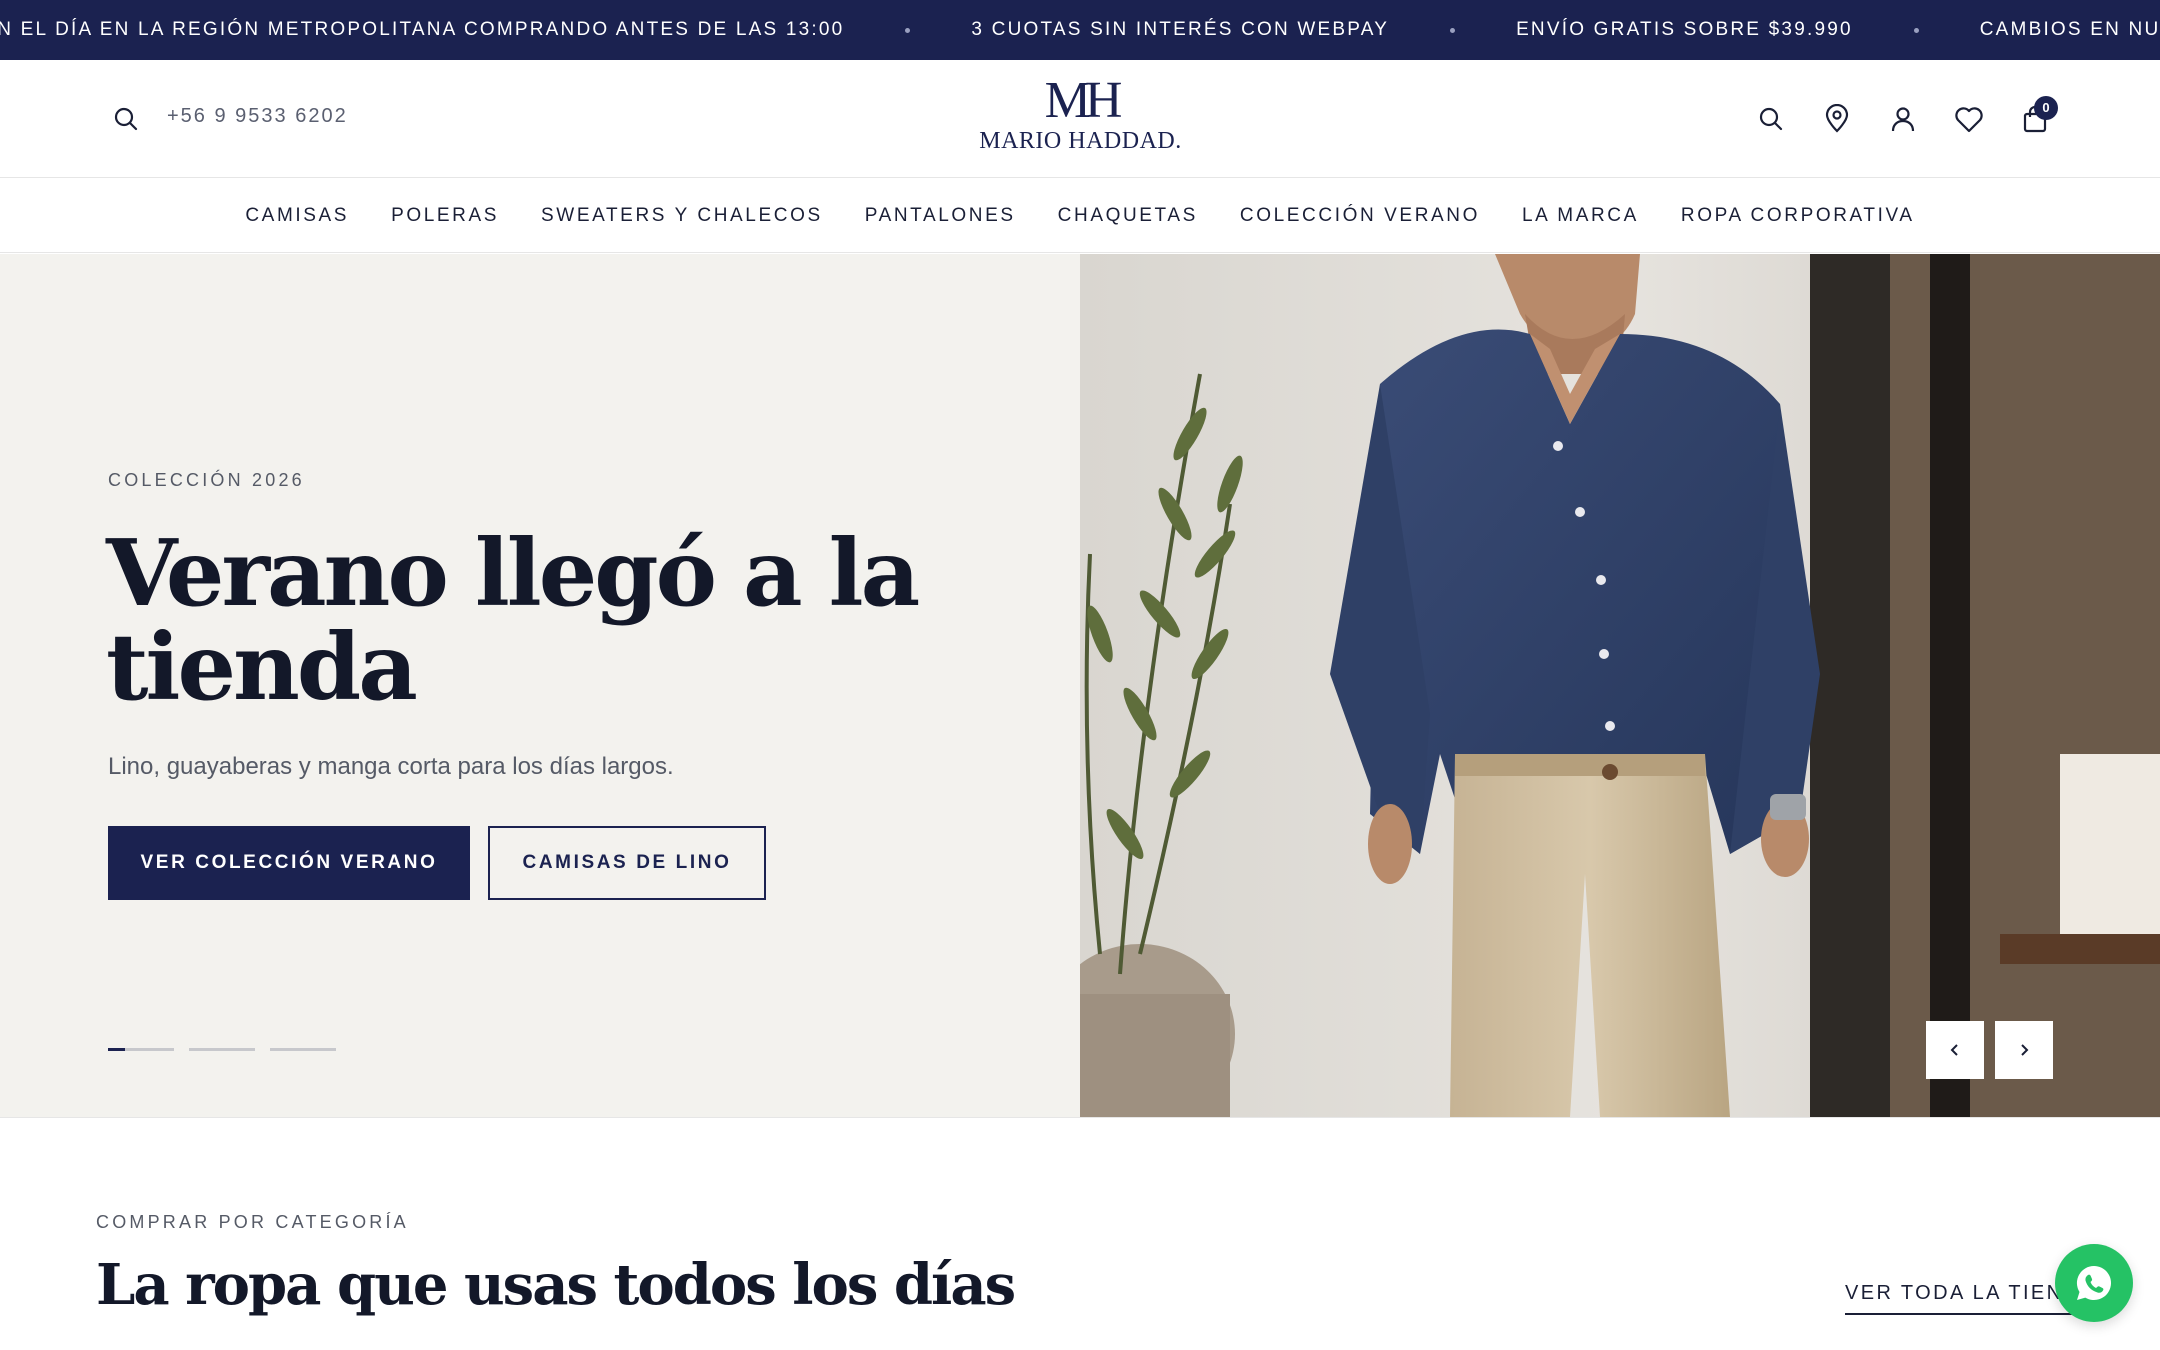 The width and height of the screenshot is (2160, 1350). I want to click on hero-title-line: Verano llegó a la, so click(513, 573).